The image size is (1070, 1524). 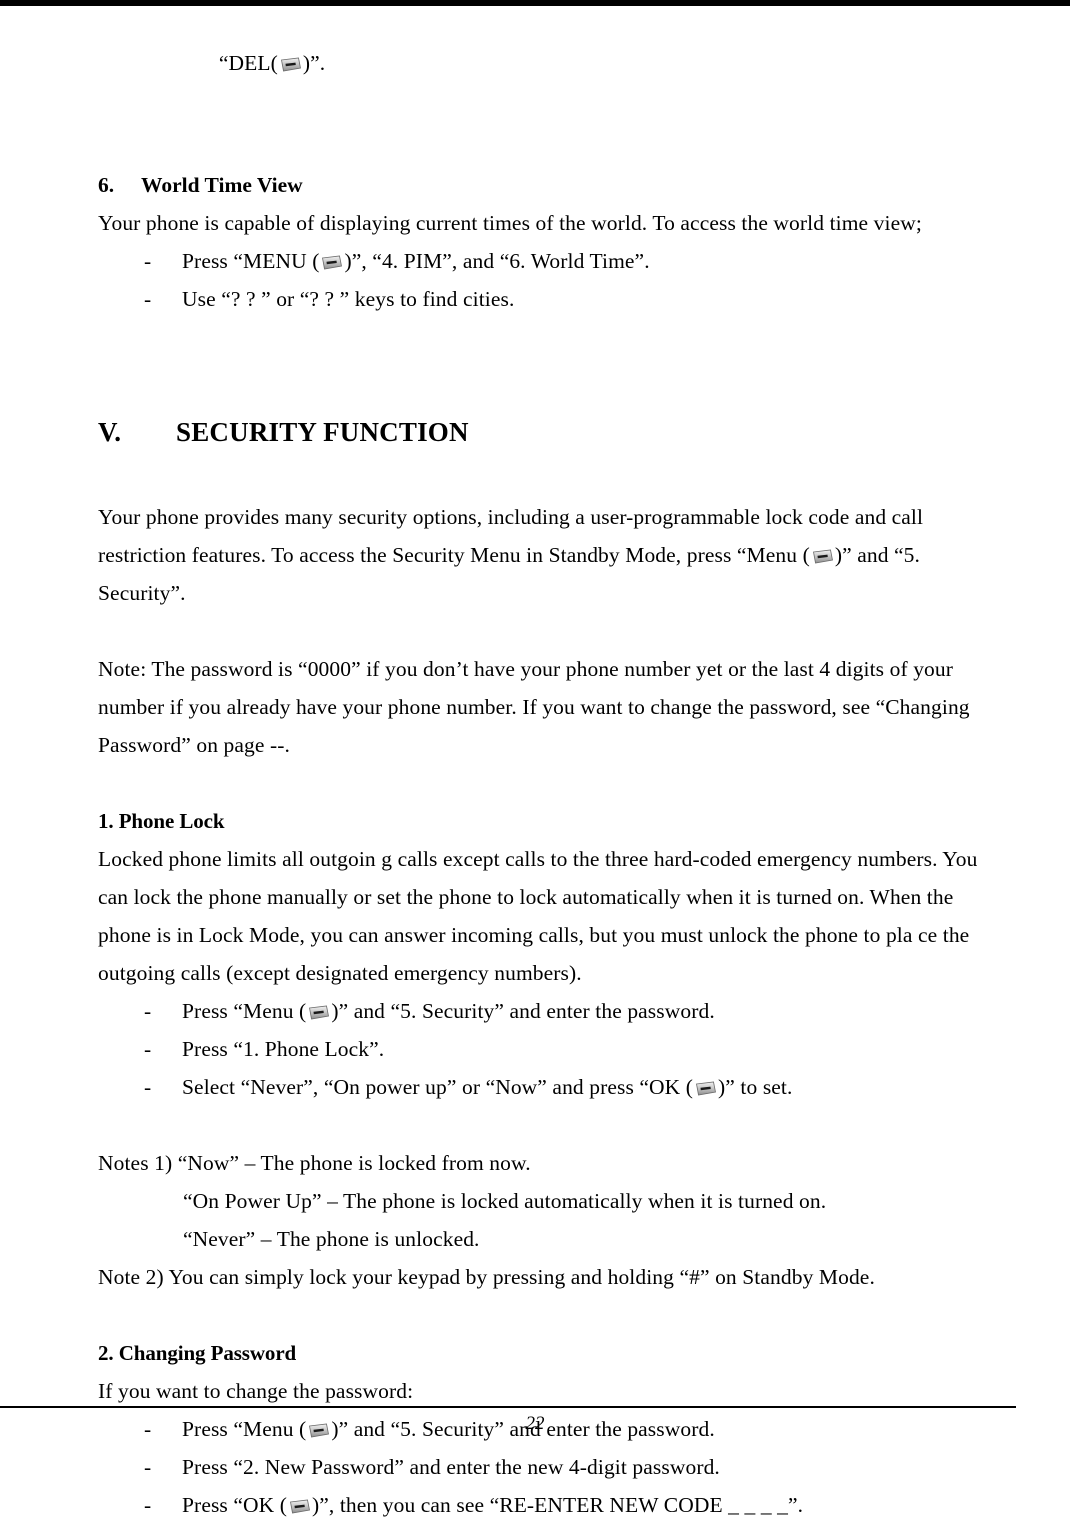 What do you see at coordinates (251, 261) in the screenshot?
I see `bullet-text-pre: Press “MENU (` at bounding box center [251, 261].